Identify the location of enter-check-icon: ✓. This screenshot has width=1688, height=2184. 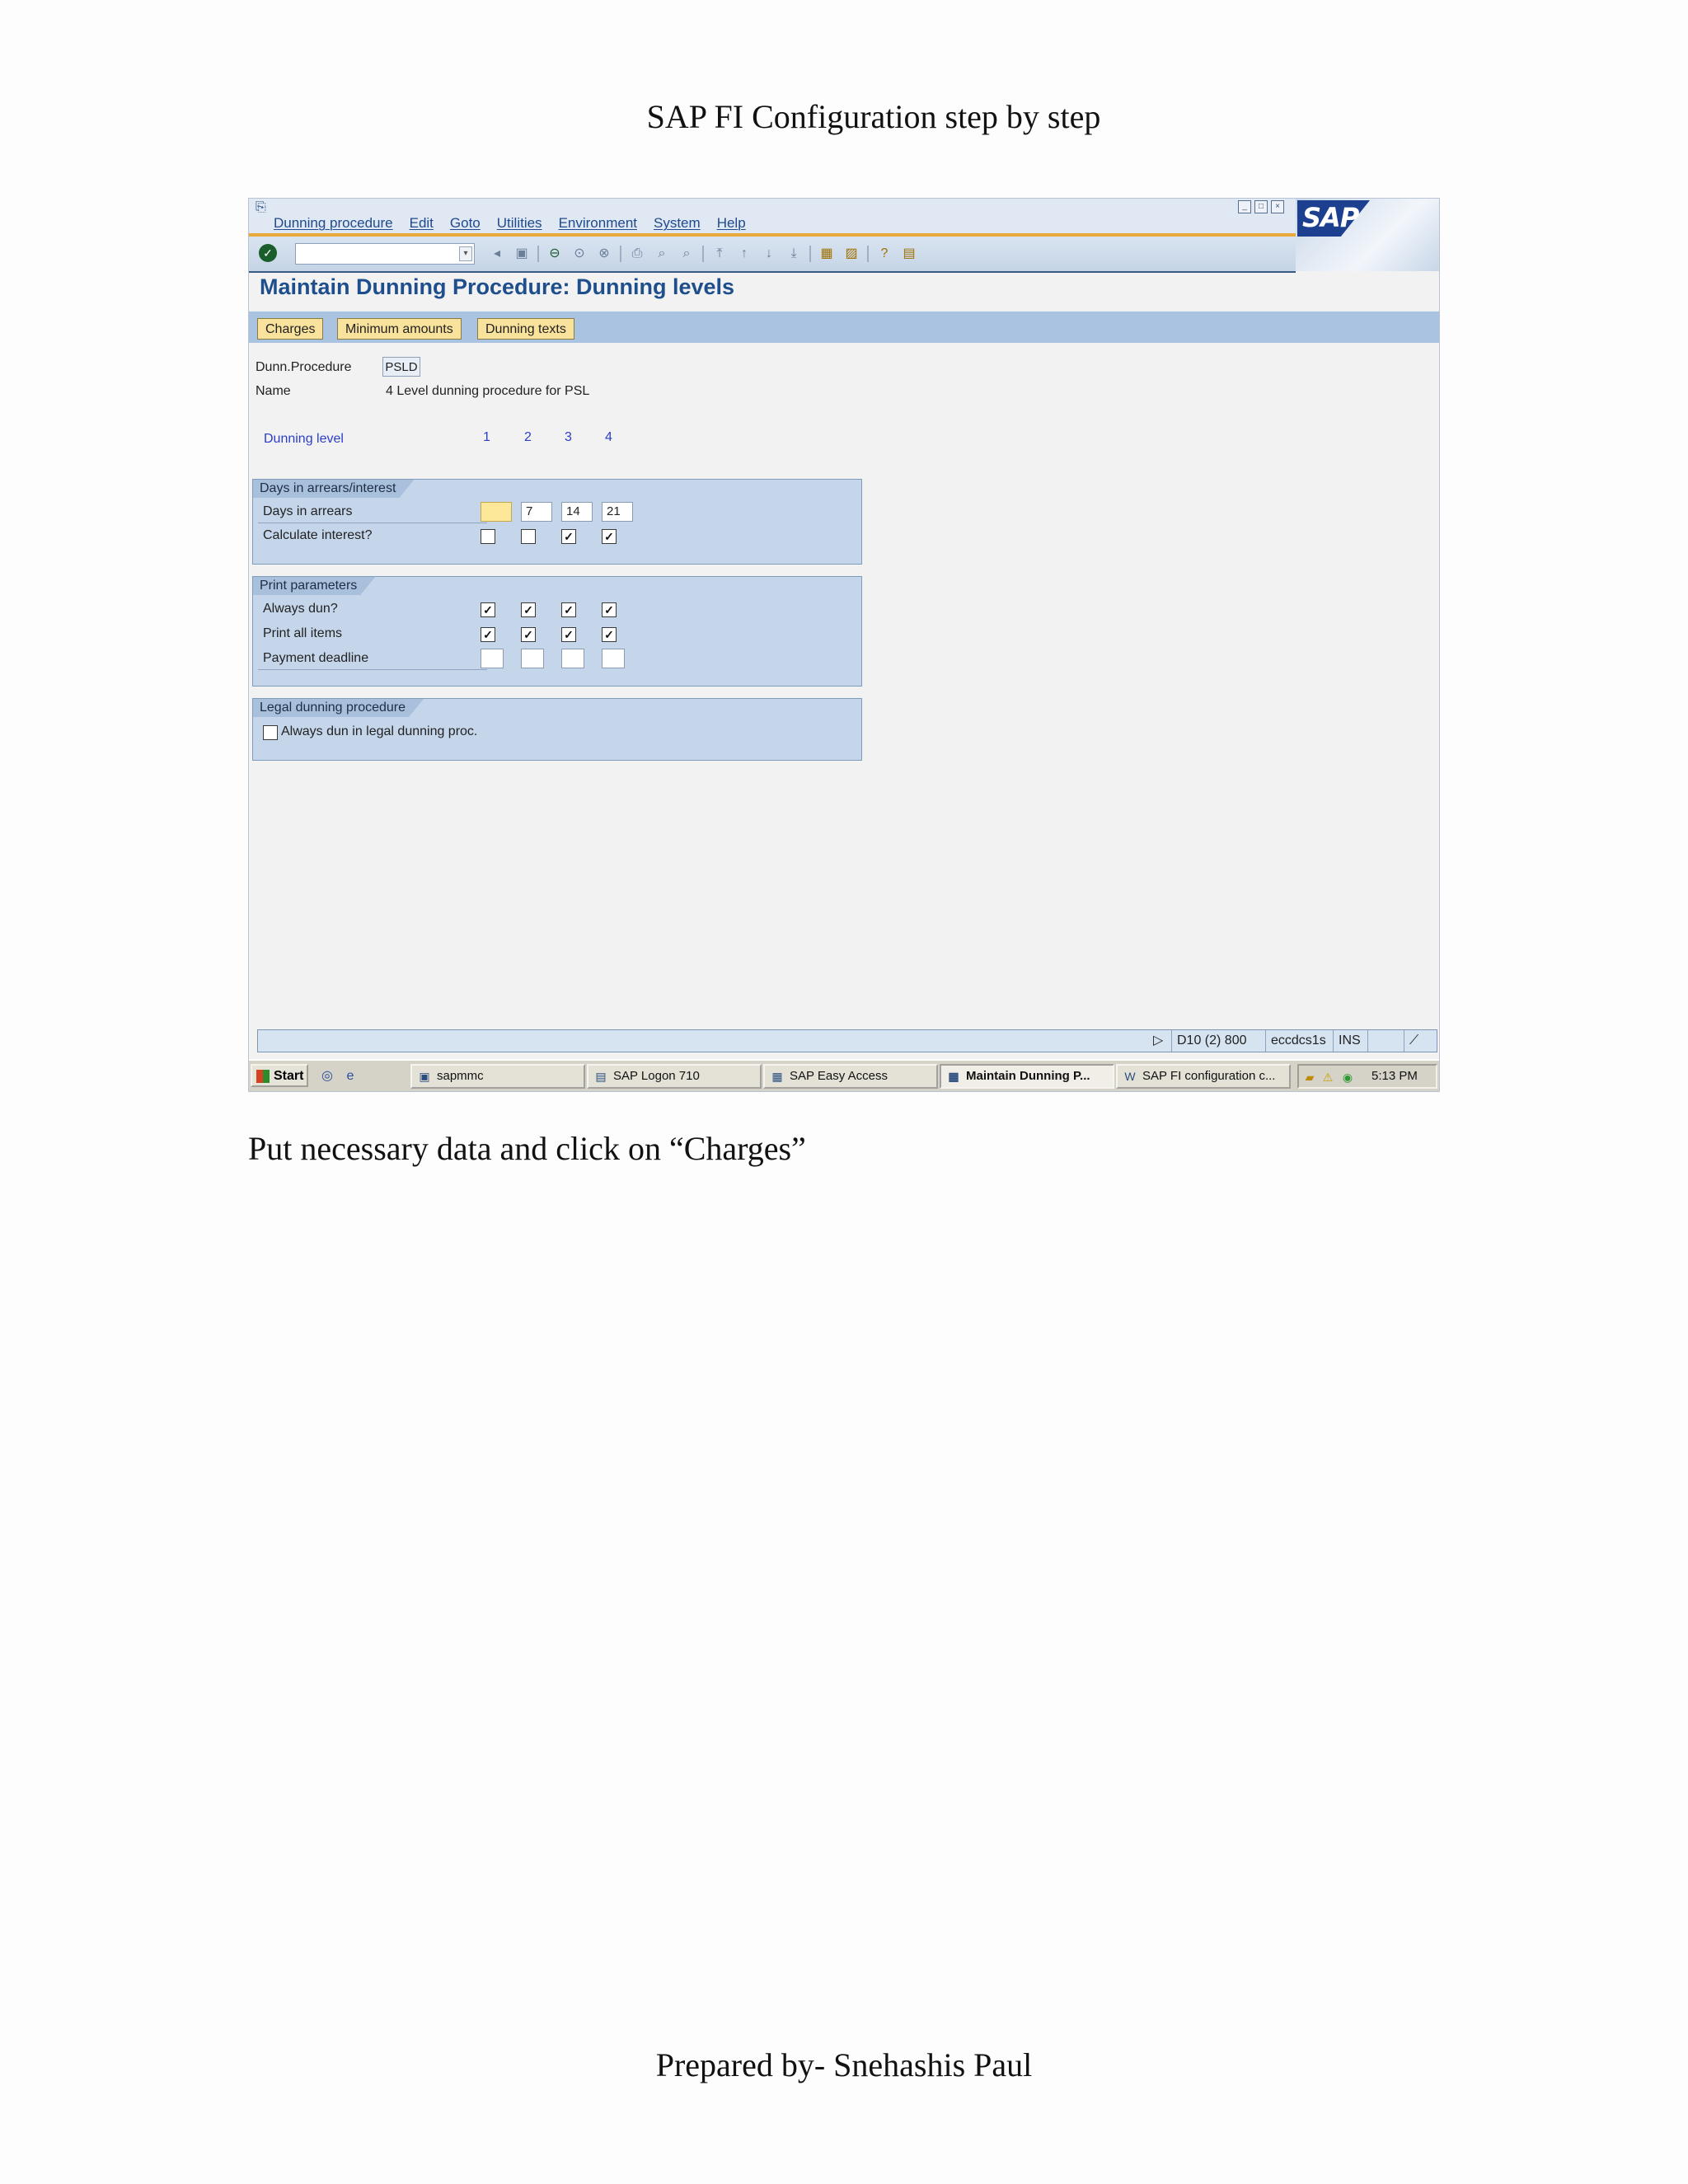
(268, 253).